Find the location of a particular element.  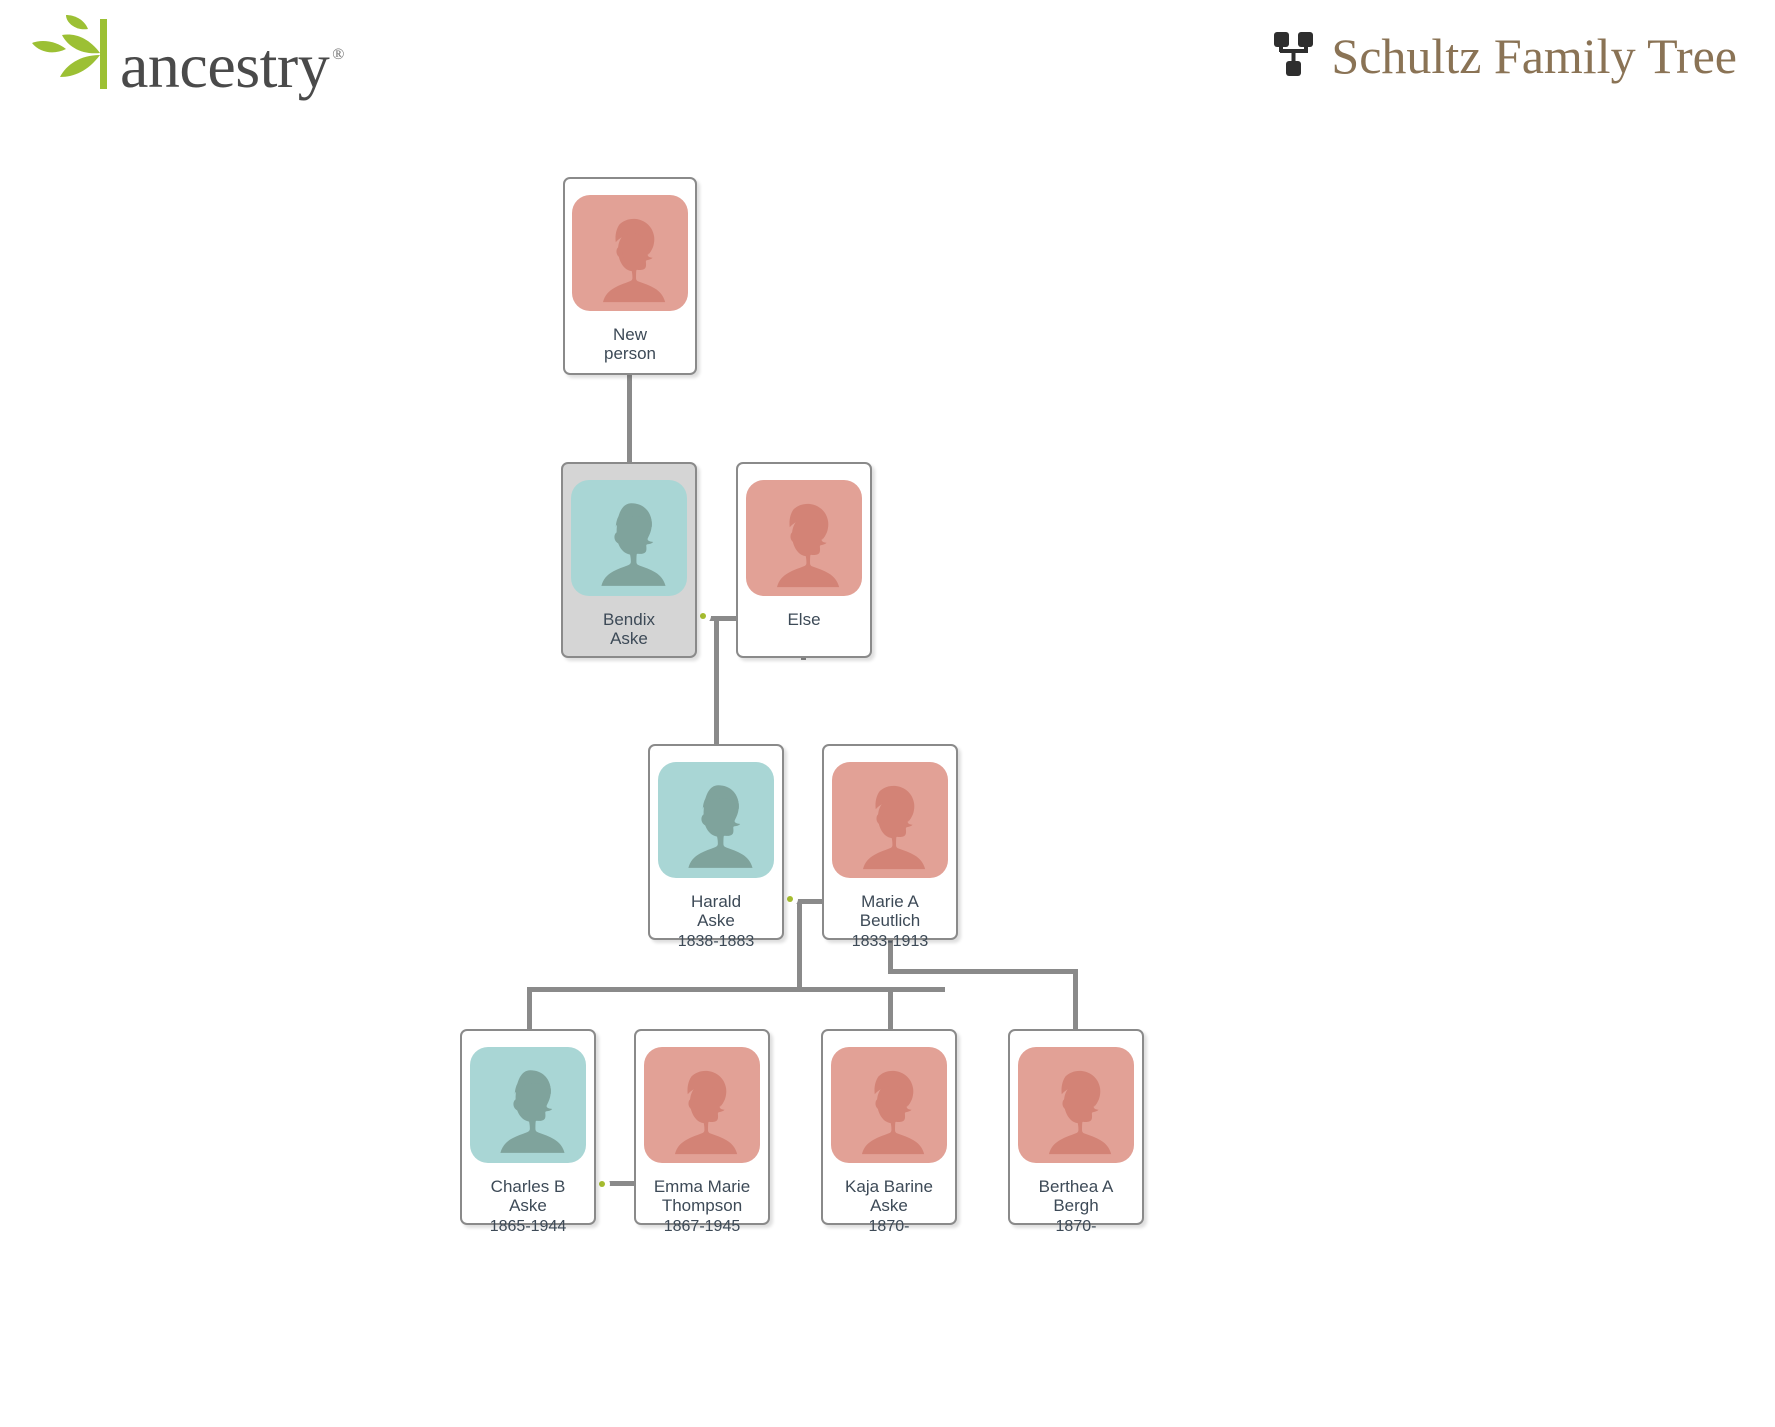

person-card-bendix-aske: Bendix Aske is located at coordinates (629, 560).